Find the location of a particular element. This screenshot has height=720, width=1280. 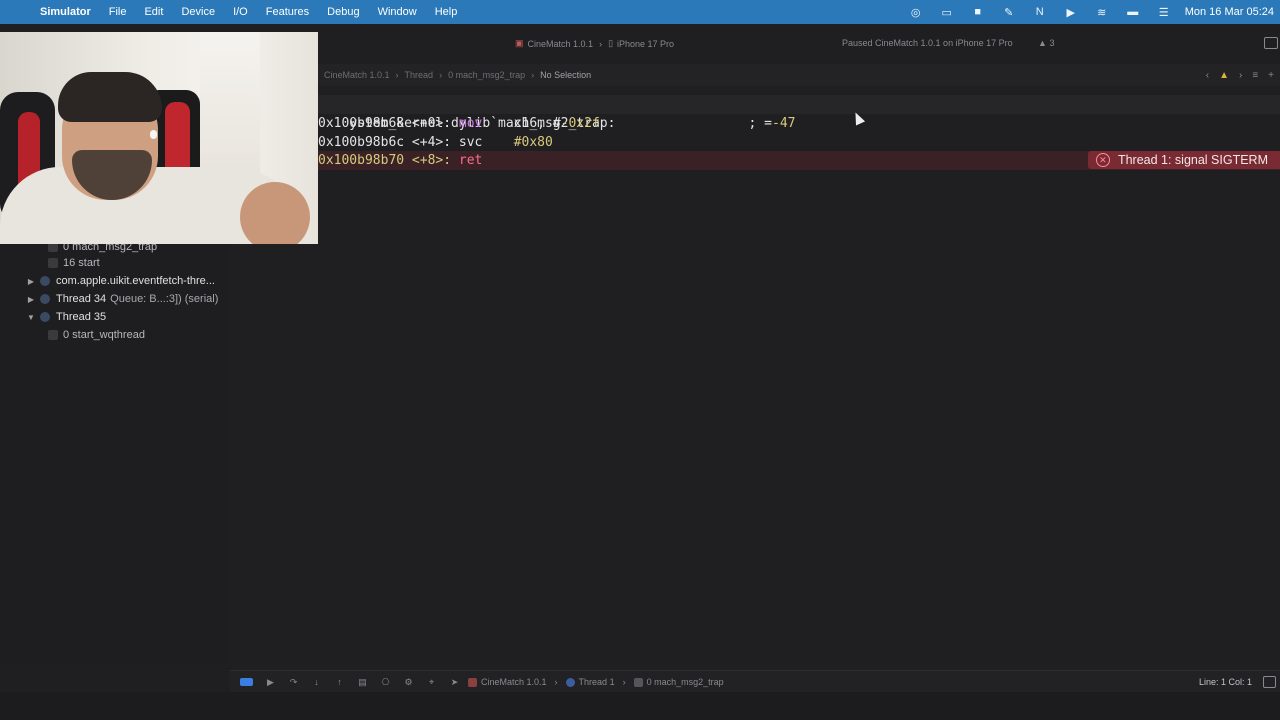

code-line-header: ystem_kernel.dylib`mach_msg2_trap: is located at coordinates (799, 113).